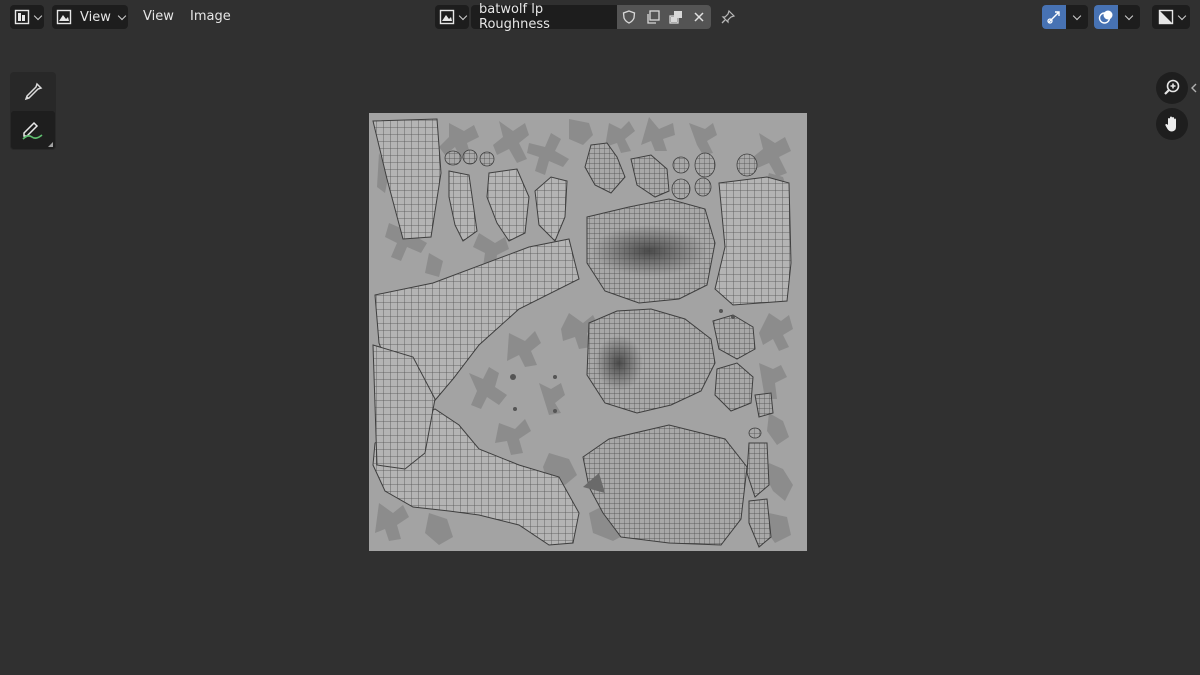 This screenshot has height=675, width=1200. What do you see at coordinates (1165, 17) in the screenshot?
I see `display-channels-icon` at bounding box center [1165, 17].